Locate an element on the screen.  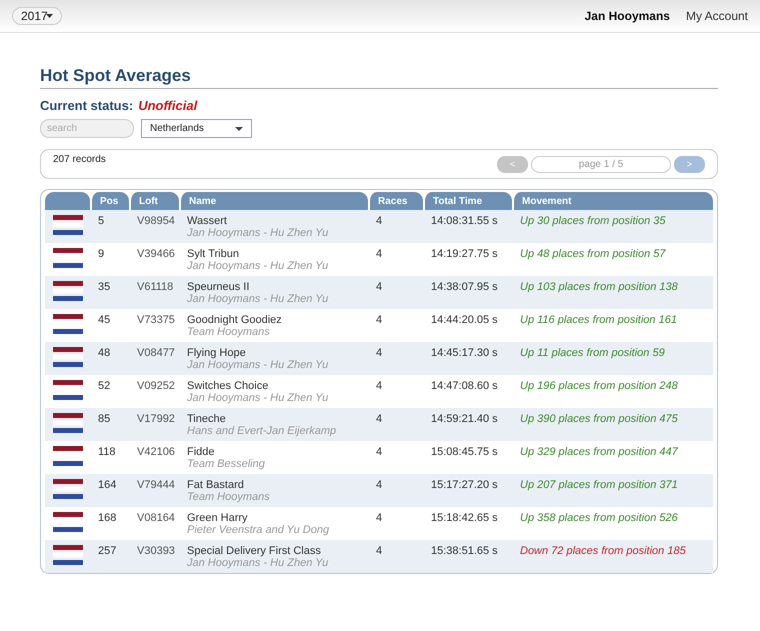
table-cell: 14:19:27.75 s is located at coordinates (464, 254).